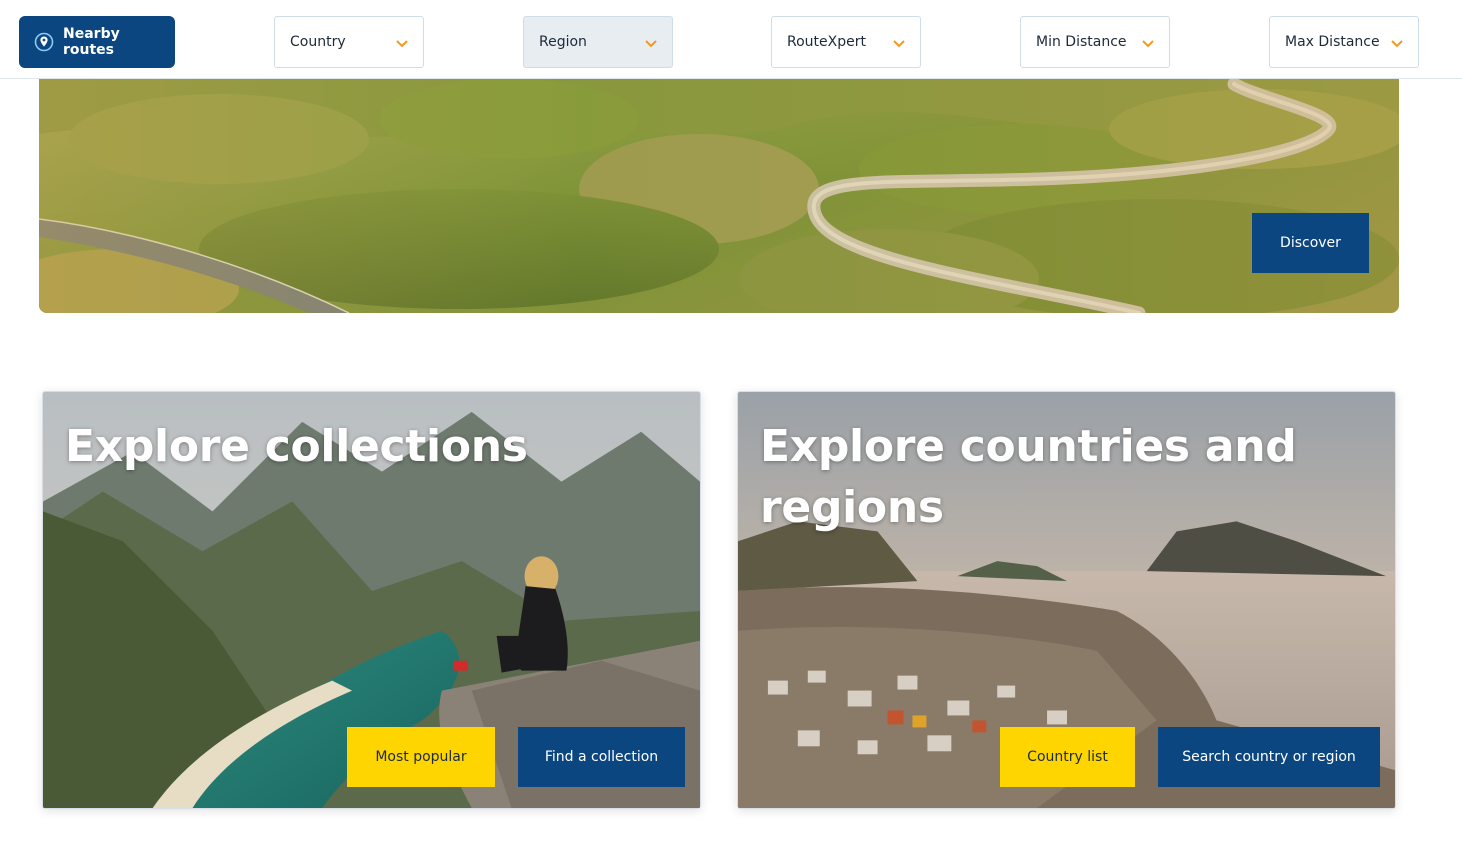 Image resolution: width=1462 pixels, height=843 pixels. I want to click on routexpert-filter-label: RouteXpert, so click(826, 42).